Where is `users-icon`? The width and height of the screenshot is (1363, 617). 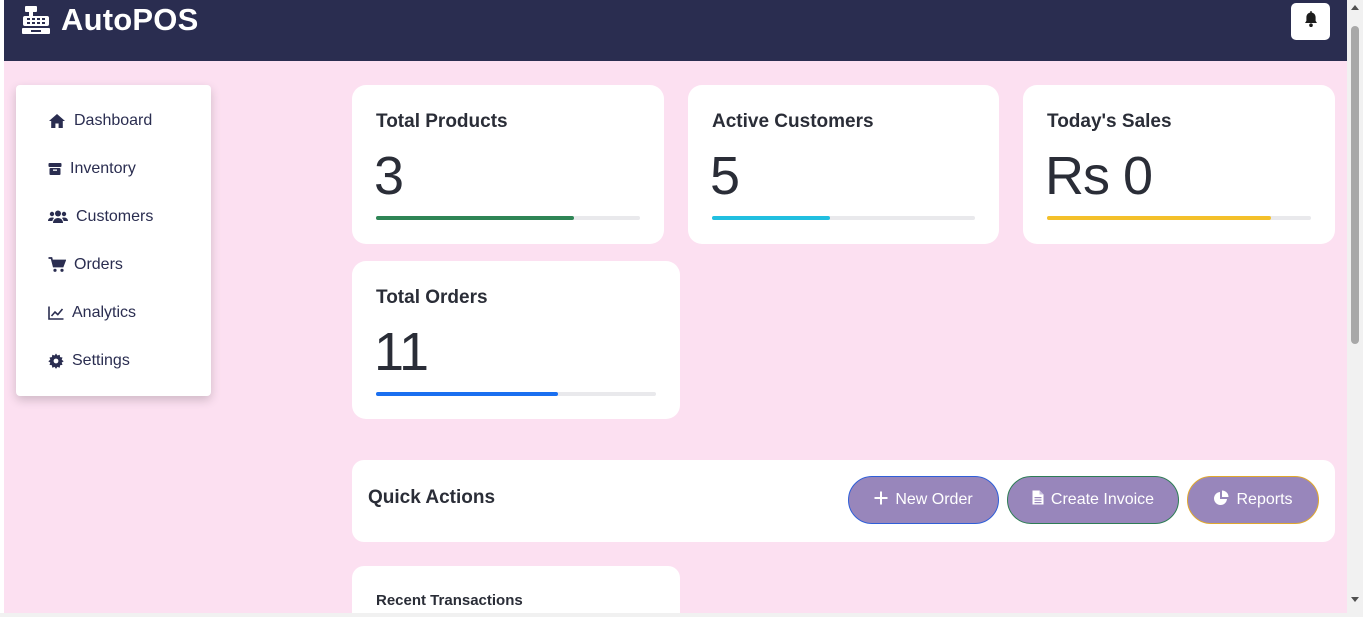
users-icon is located at coordinates (58, 217).